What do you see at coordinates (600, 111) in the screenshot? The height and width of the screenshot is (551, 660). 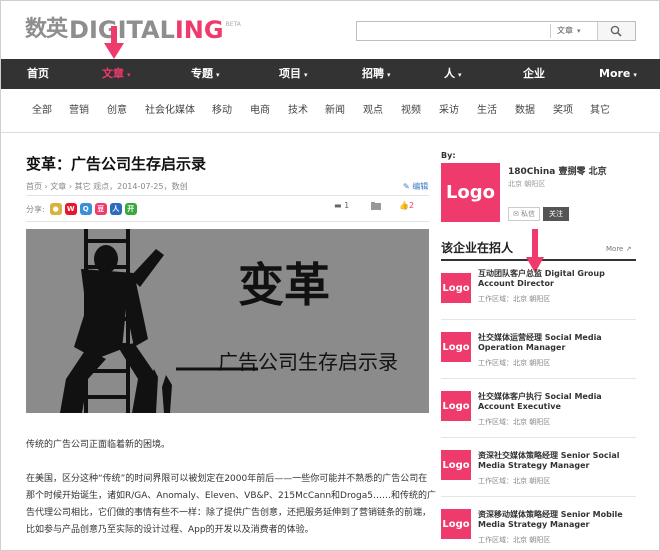 I see `subnav-other: 其它` at bounding box center [600, 111].